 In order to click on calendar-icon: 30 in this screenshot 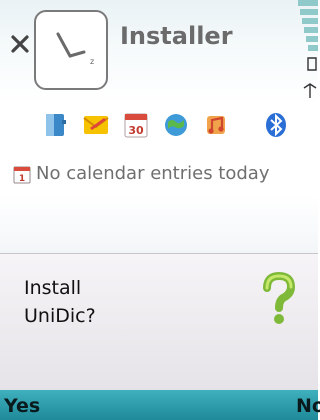, I will do `click(136, 125)`.